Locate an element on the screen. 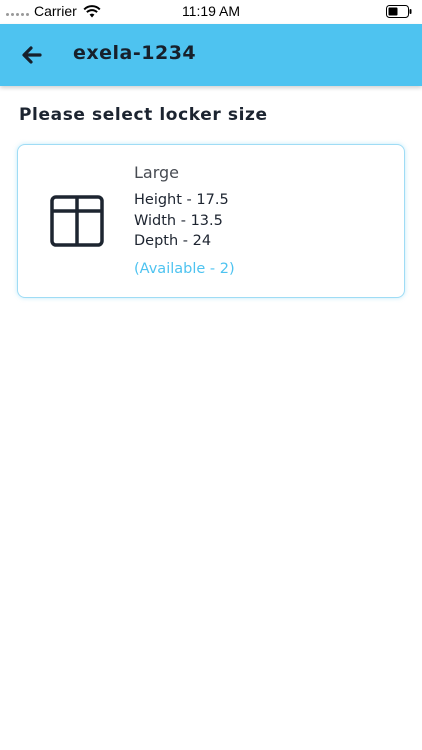  locker-size-name: Large is located at coordinates (157, 172).